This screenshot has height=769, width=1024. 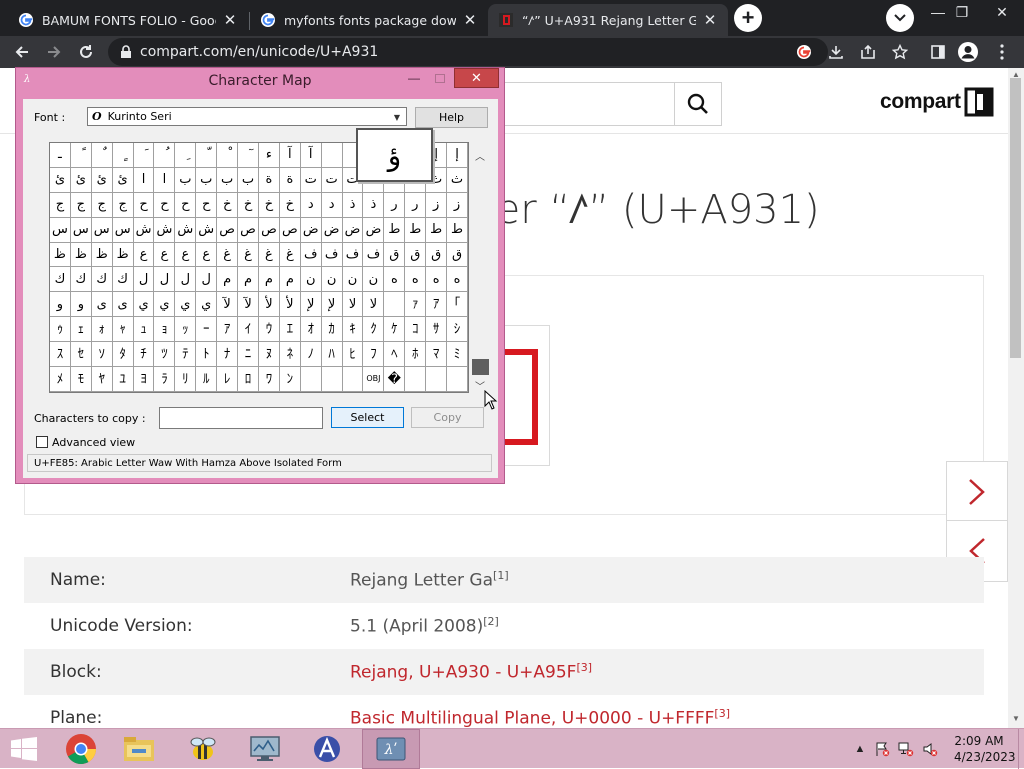 I want to click on character-cell: ص, so click(x=248, y=230).